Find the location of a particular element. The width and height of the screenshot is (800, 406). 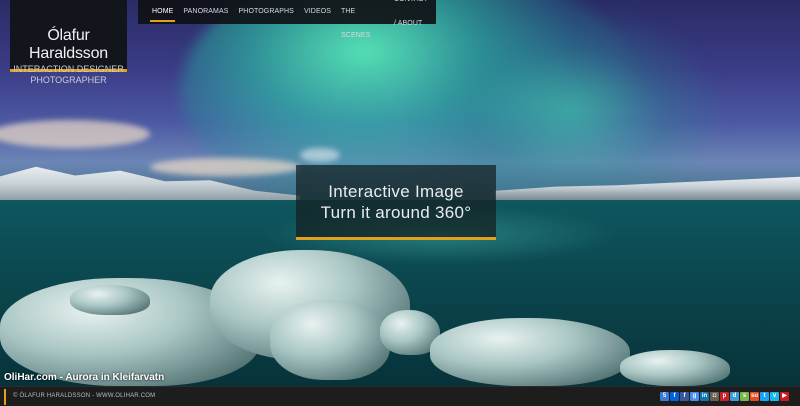

footer-copyright: © ÓLAFUR HARALDSSON - WWW.OLIHAR.COM is located at coordinates (84, 396).